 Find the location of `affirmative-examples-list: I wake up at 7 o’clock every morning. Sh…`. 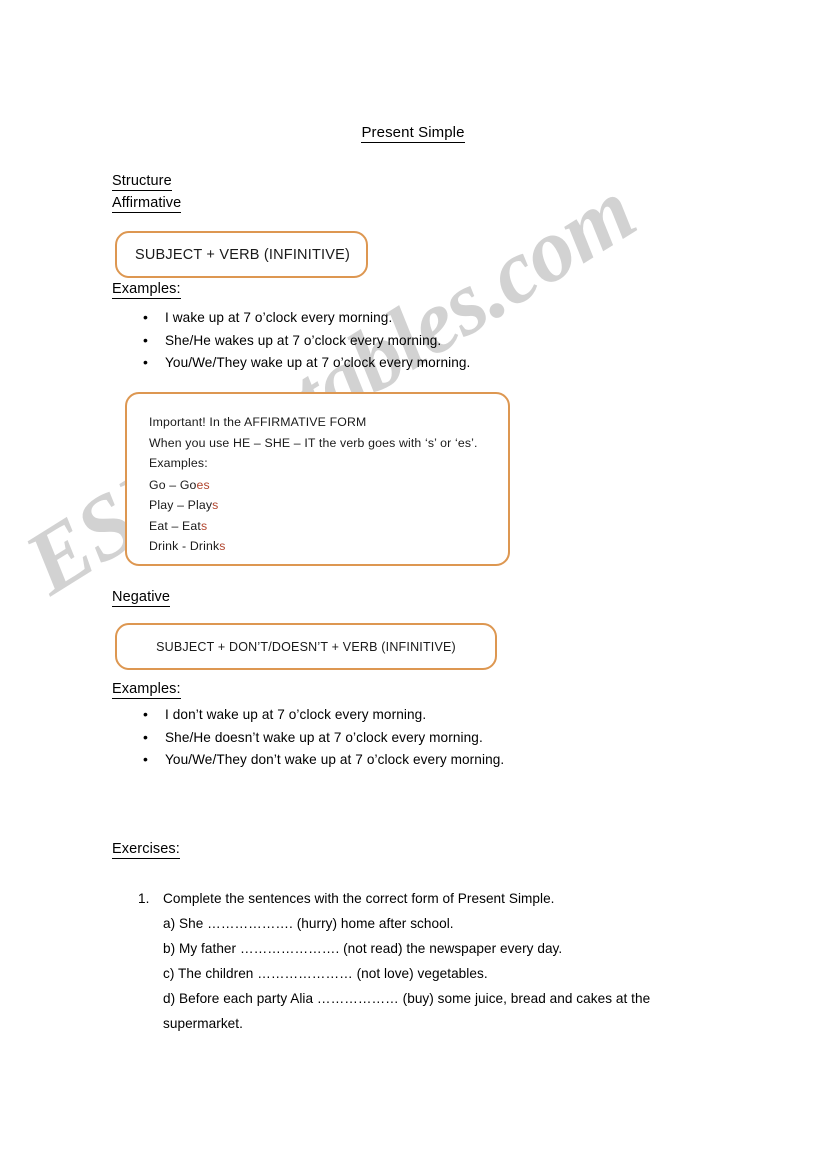

affirmative-examples-list: I wake up at 7 o’clock every morning. Sh… is located at coordinates (306, 340).